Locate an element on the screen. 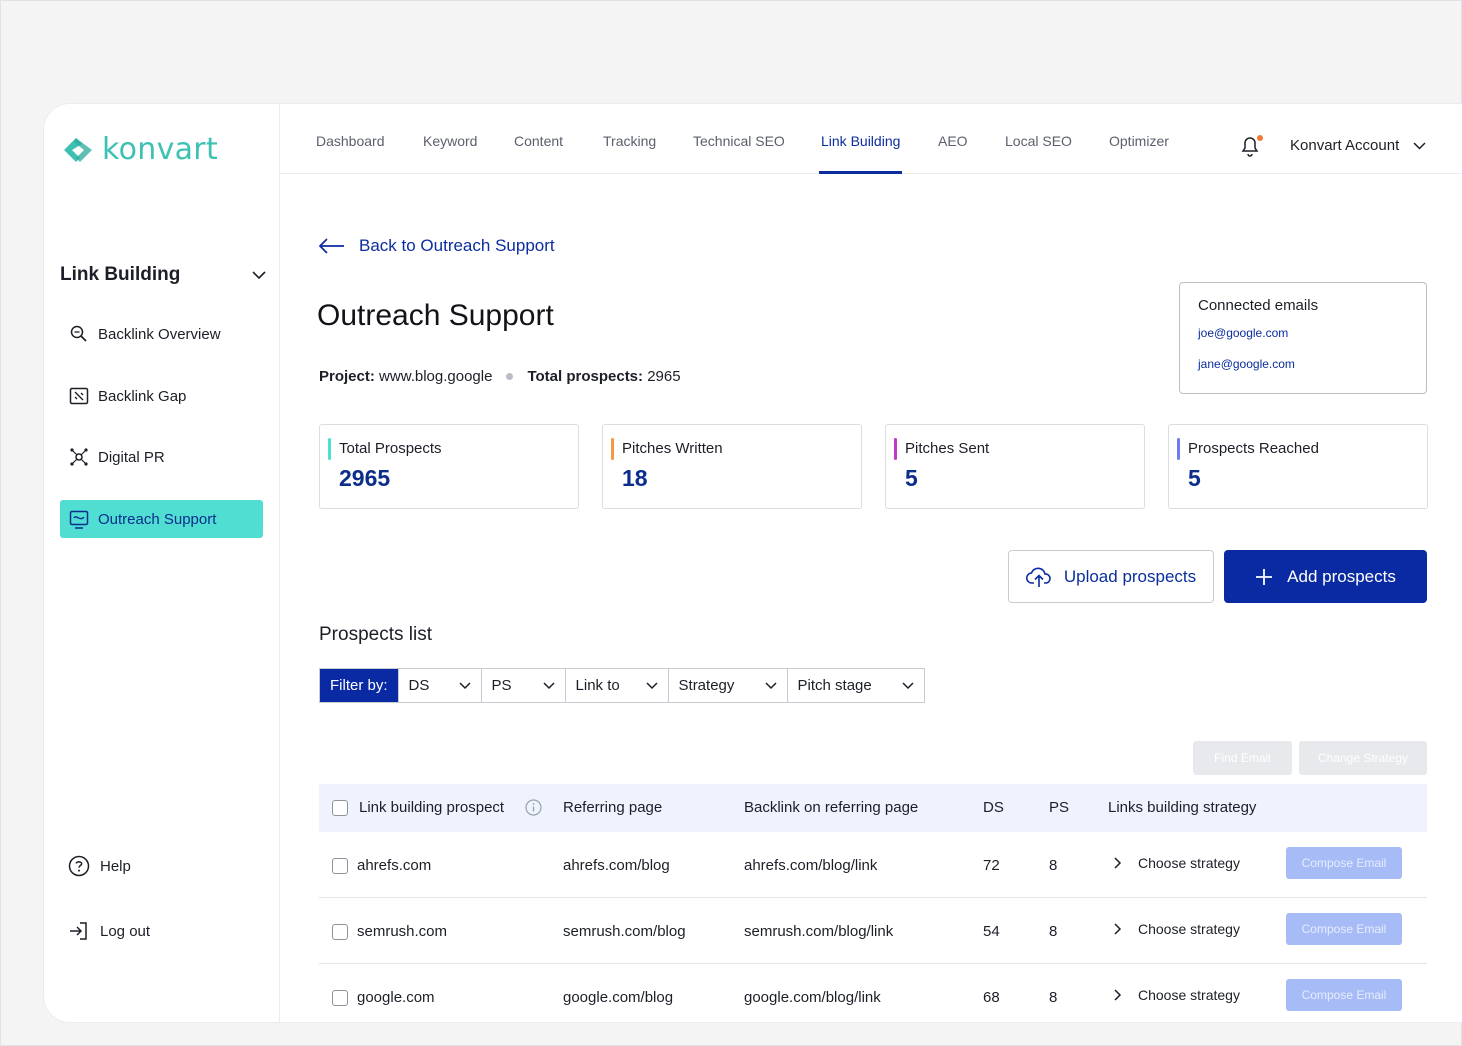 The image size is (1462, 1046). sidebar-item-label: Backlink Overview is located at coordinates (159, 334).